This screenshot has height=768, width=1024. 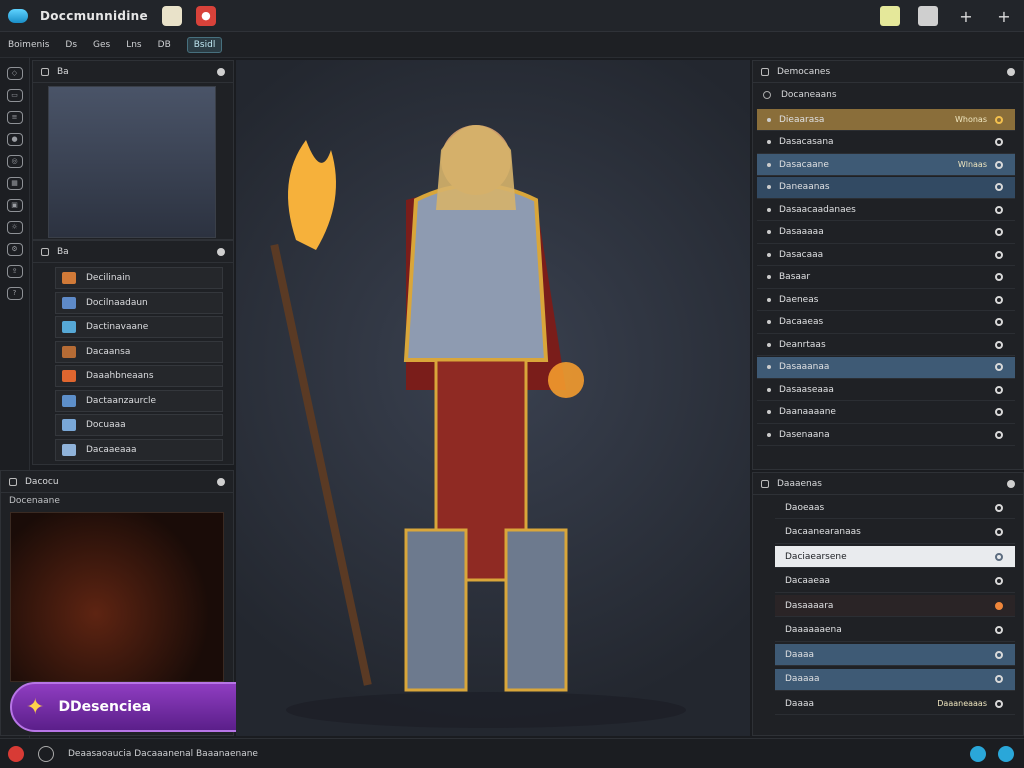 What do you see at coordinates (14, 293) in the screenshot?
I see `help-tool-icon: ?` at bounding box center [14, 293].